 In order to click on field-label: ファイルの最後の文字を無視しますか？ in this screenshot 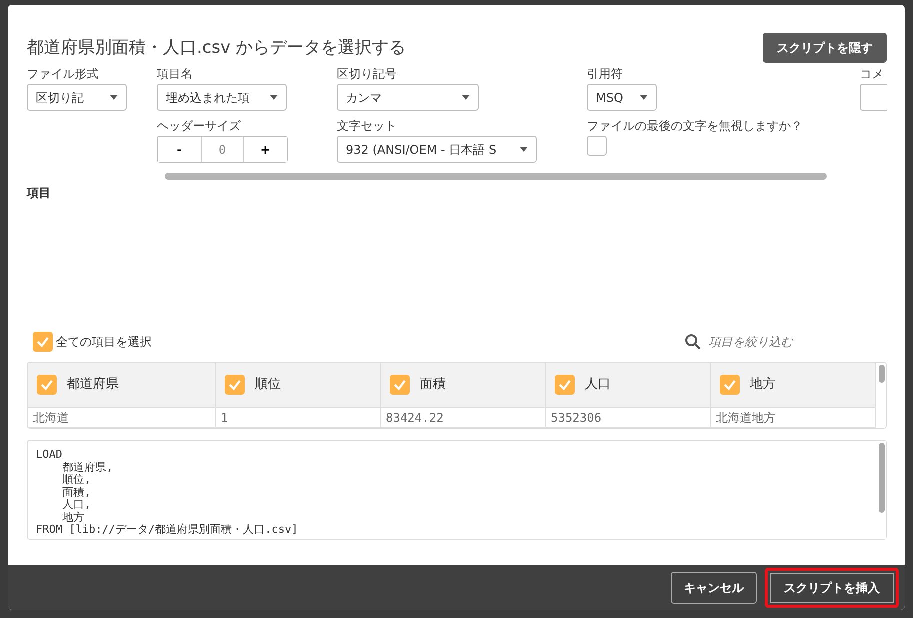, I will do `click(695, 126)`.